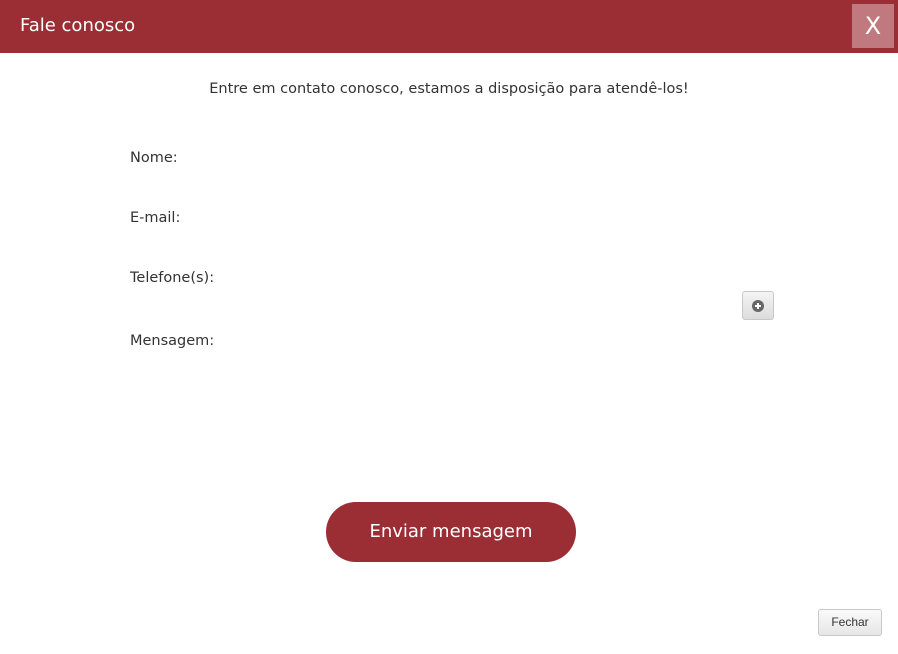 The width and height of the screenshot is (898, 654). What do you see at coordinates (449, 26) in the screenshot?
I see `dialog-header: Fale conosco X` at bounding box center [449, 26].